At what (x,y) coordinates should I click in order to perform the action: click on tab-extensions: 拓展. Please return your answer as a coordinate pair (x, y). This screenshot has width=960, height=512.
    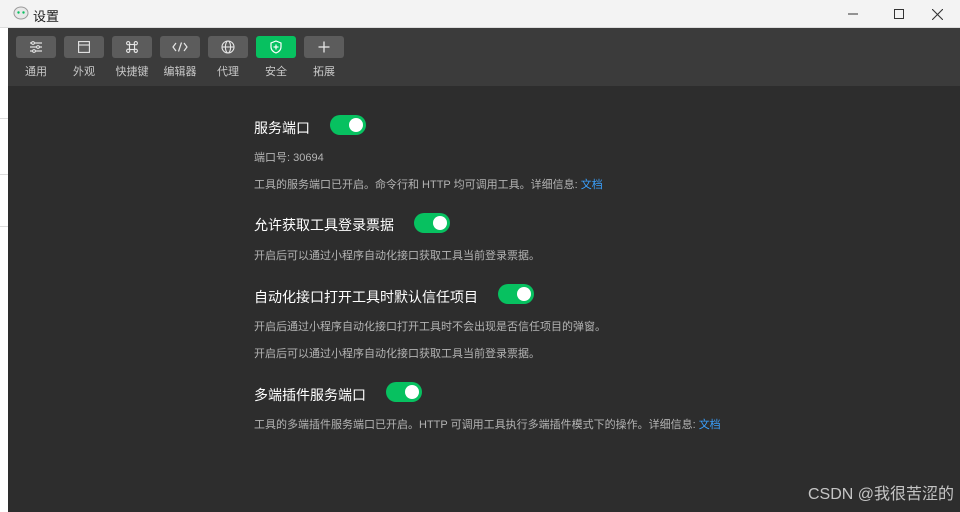
    Looking at the image, I should click on (324, 57).